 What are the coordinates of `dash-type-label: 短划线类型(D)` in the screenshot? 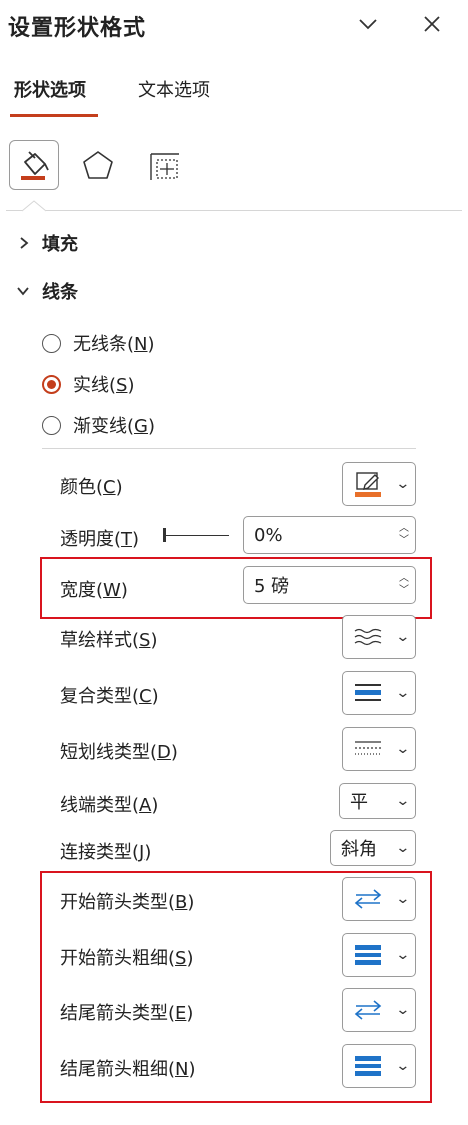 It's located at (119, 752).